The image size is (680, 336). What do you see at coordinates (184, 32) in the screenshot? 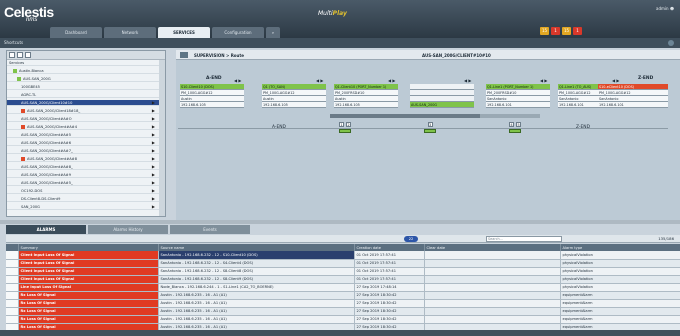
I see `tab-services: SERVICES` at bounding box center [184, 32].